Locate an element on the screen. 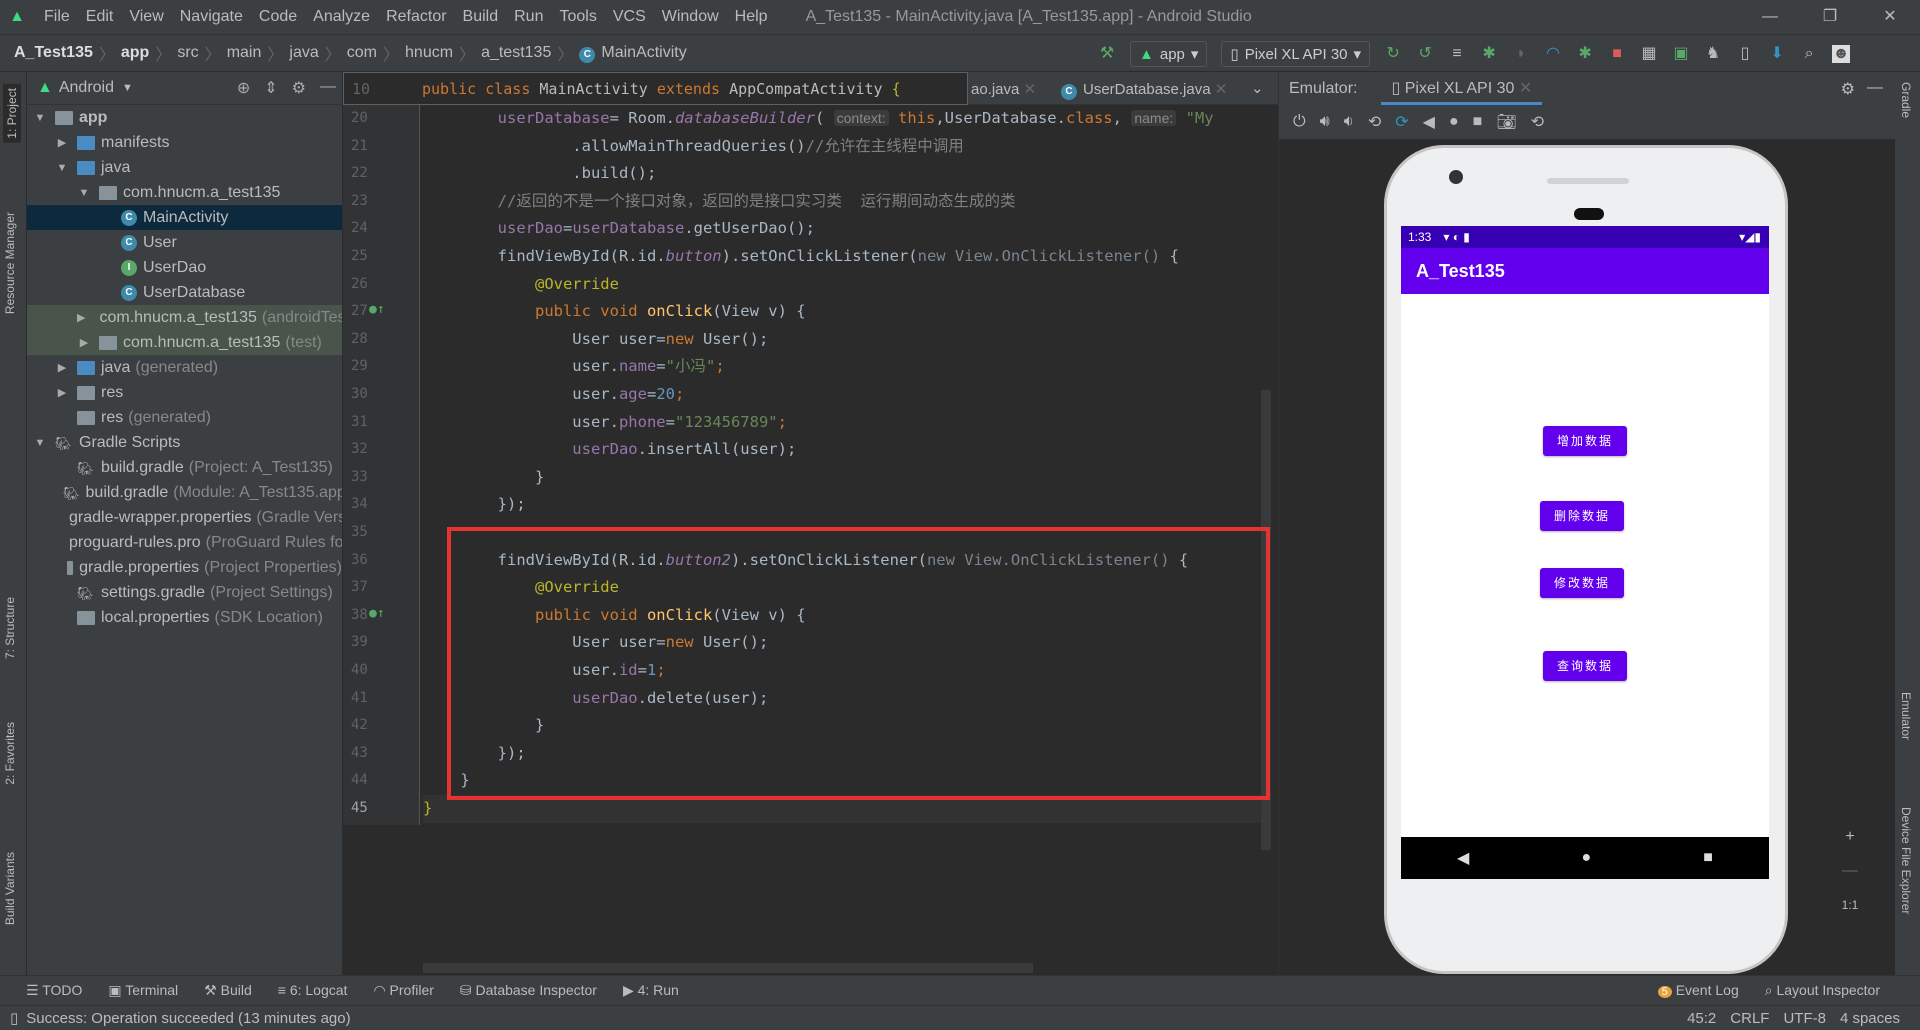  encoding: UTF-8 is located at coordinates (1804, 1018).